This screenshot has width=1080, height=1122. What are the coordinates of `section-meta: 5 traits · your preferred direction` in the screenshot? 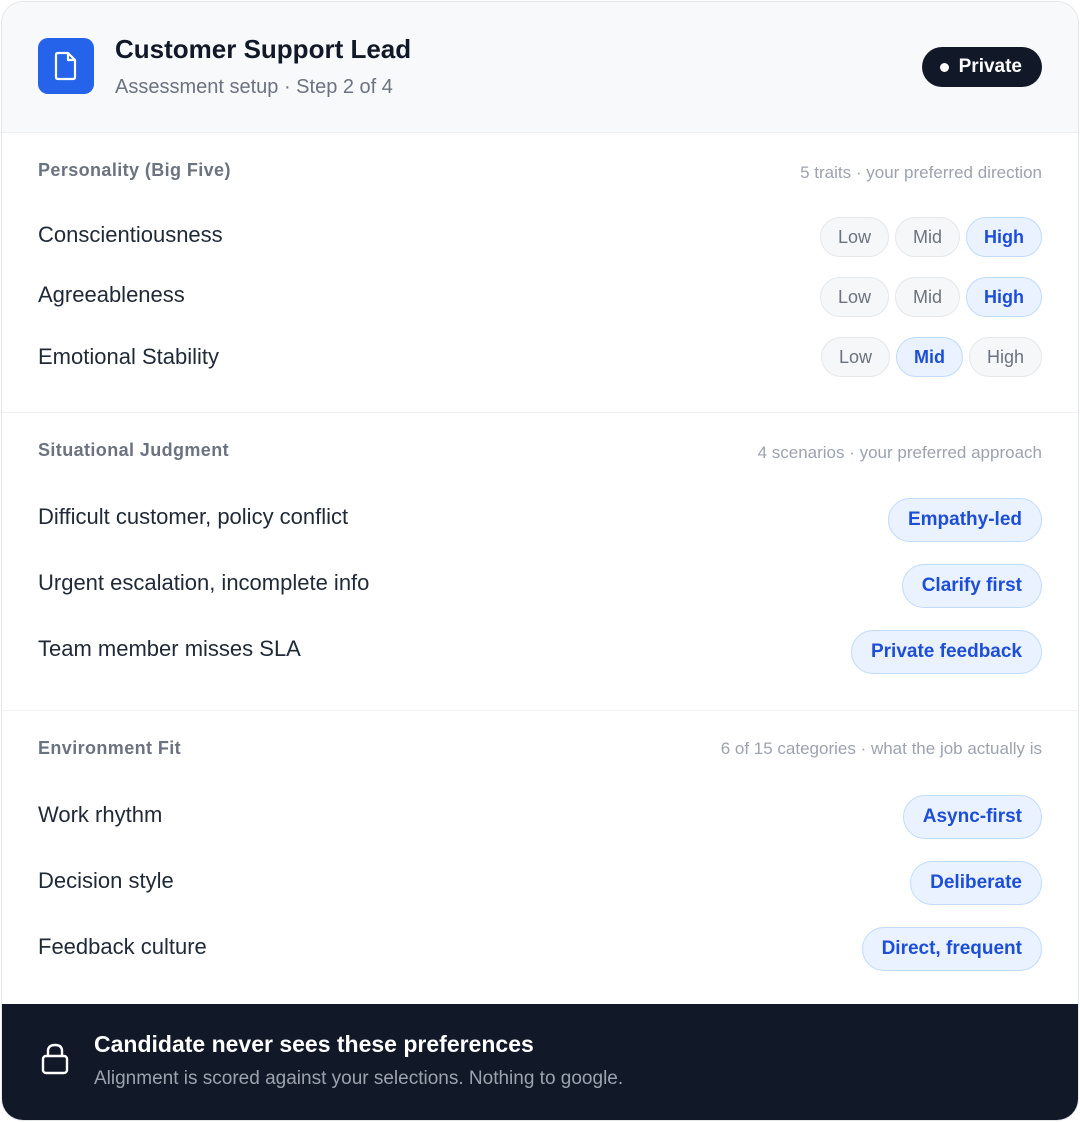 It's located at (921, 172).